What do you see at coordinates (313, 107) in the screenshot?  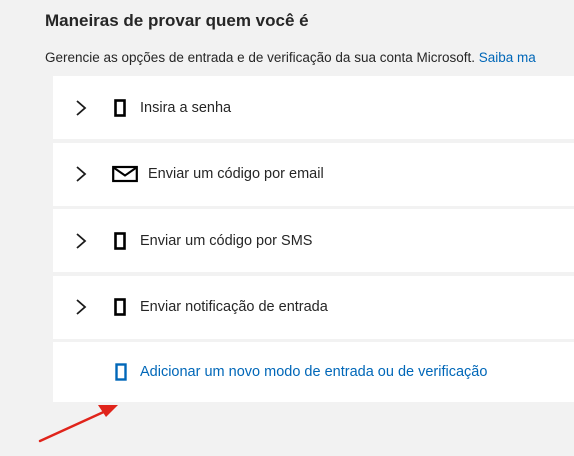 I see `method-password: Insira a senha` at bounding box center [313, 107].